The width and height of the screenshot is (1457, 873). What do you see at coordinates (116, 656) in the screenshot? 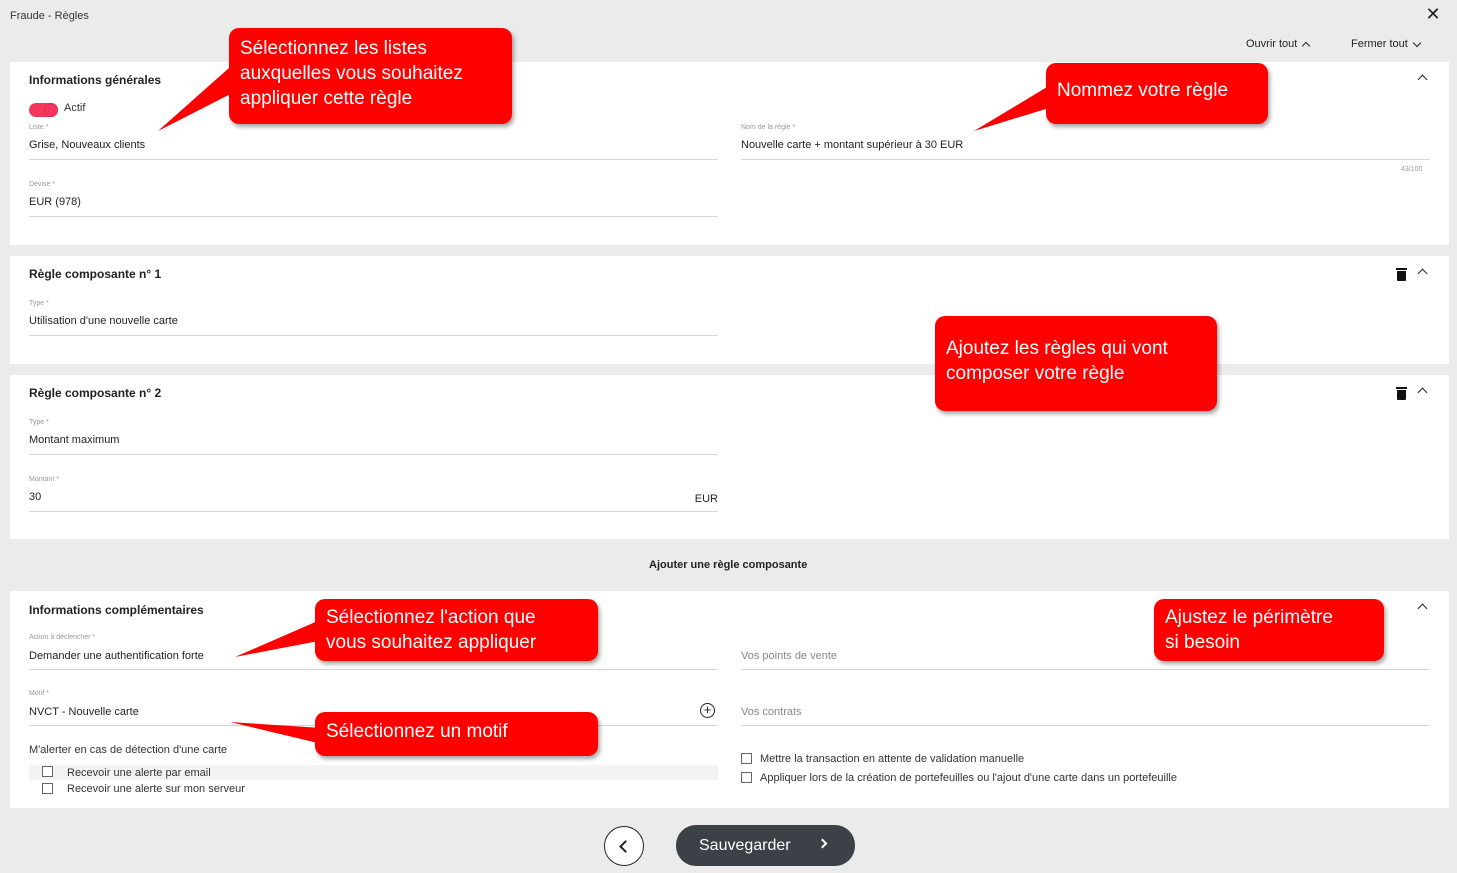
I see `action-value: Demander une authentification forte` at bounding box center [116, 656].